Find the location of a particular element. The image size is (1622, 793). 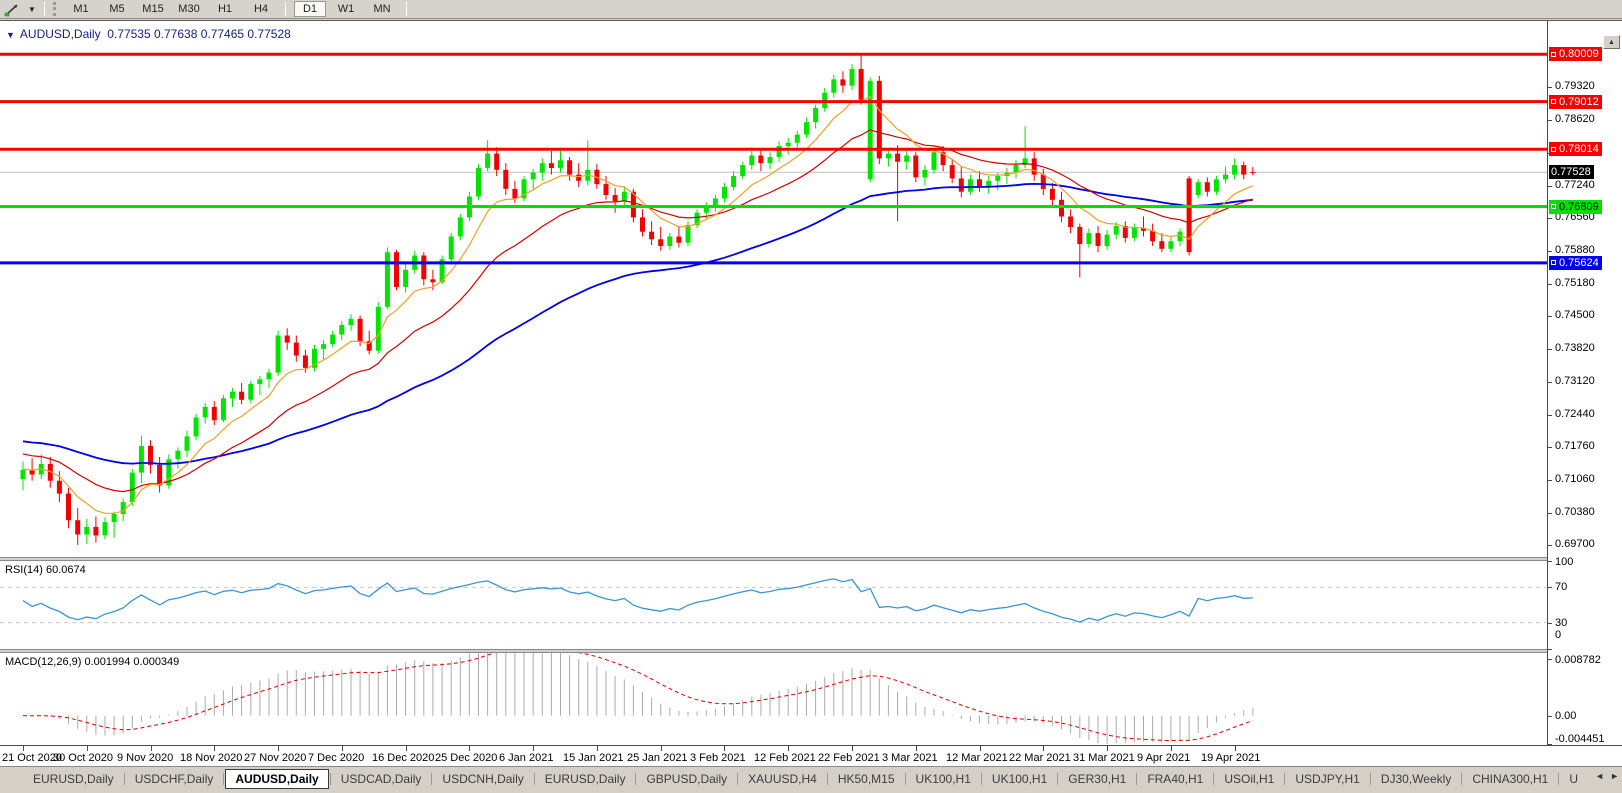

macd-chart is located at coordinates (773, 699).